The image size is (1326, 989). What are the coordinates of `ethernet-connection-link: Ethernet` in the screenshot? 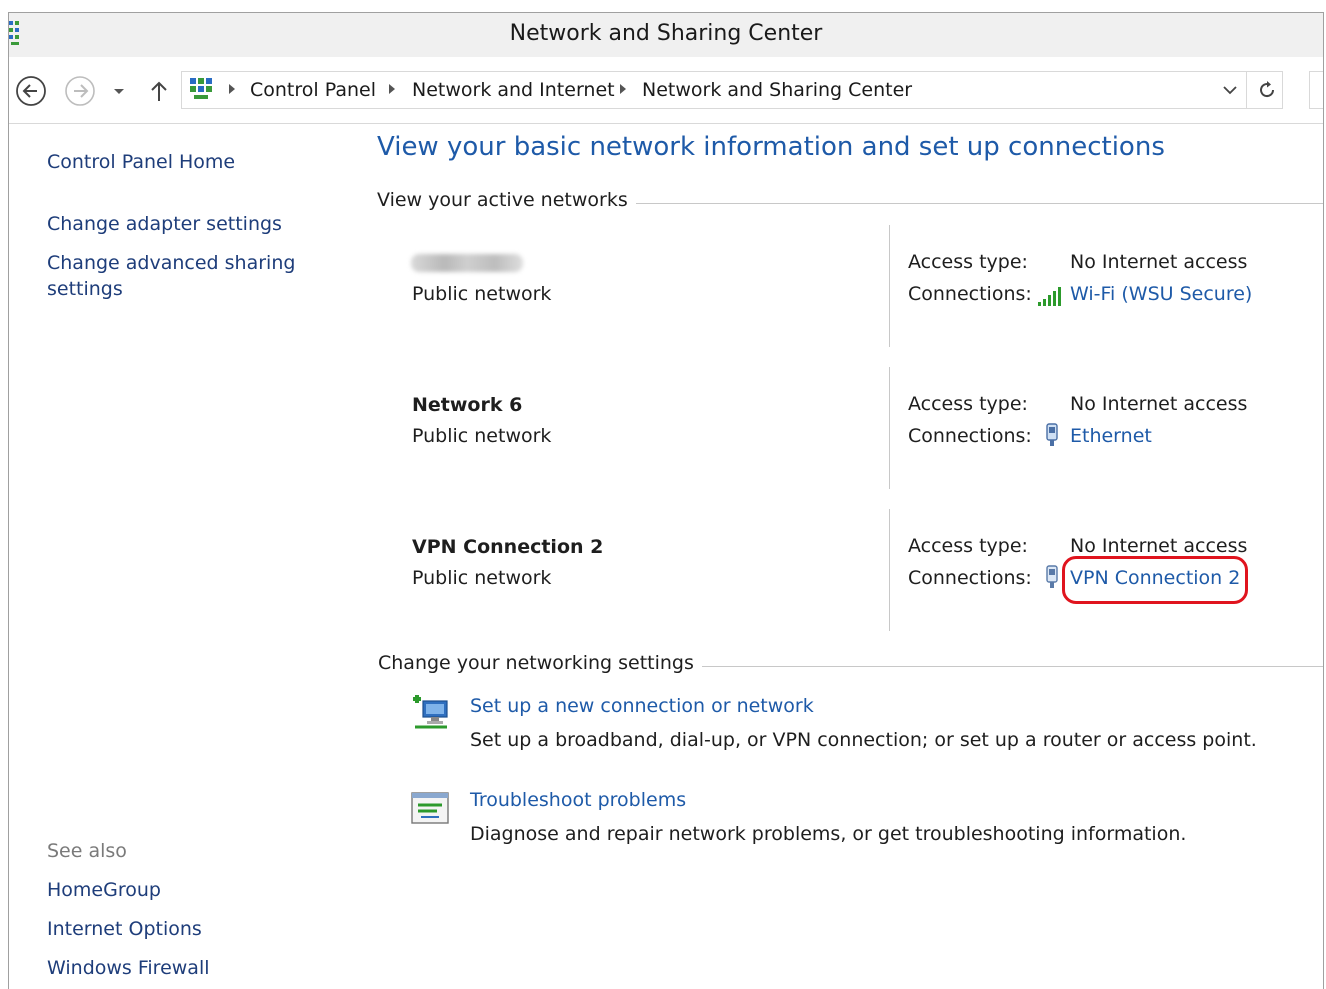 It's located at (1111, 436).